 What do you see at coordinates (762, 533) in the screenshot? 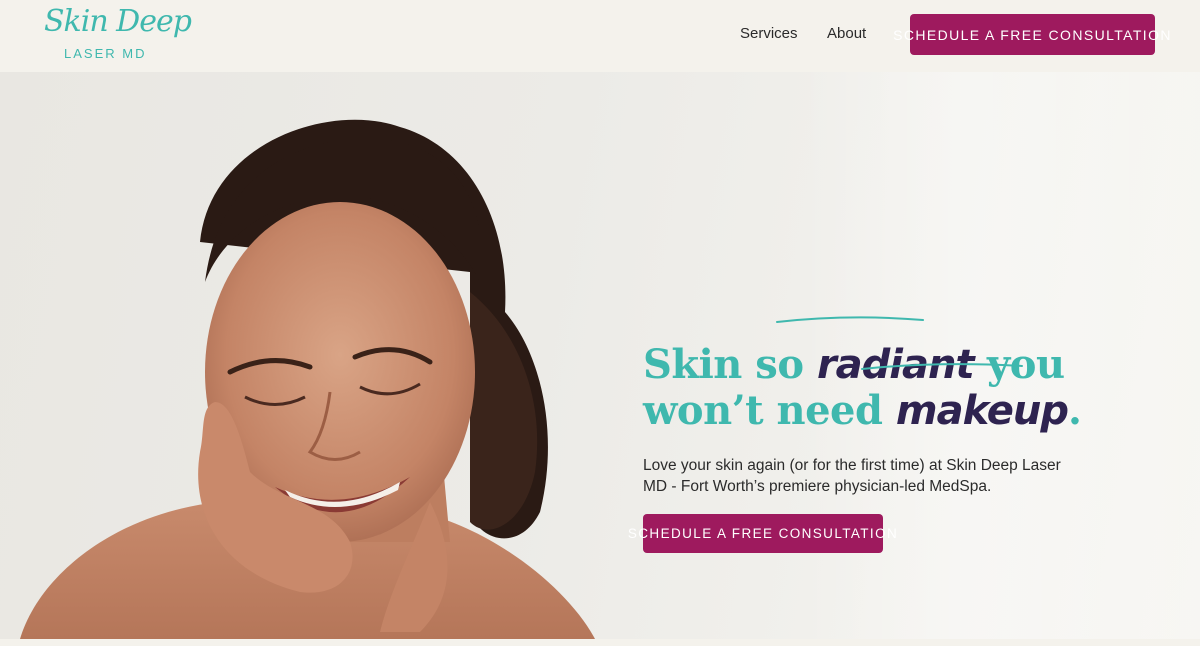
I see `hero-schedule-consultation-button: SCHEDULE A FREE CONSULTATION` at bounding box center [762, 533].